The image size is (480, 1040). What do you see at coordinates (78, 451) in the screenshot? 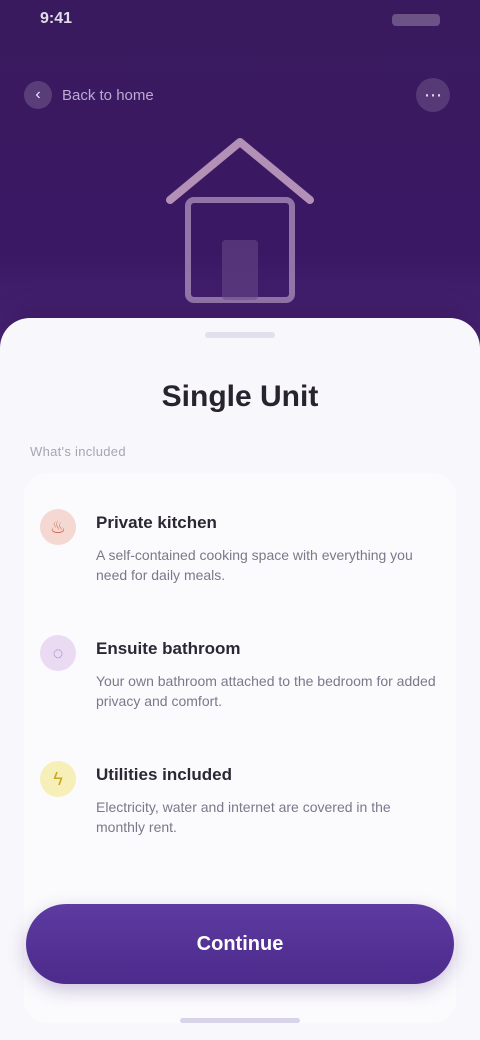
I see `section-label: What's included` at bounding box center [78, 451].